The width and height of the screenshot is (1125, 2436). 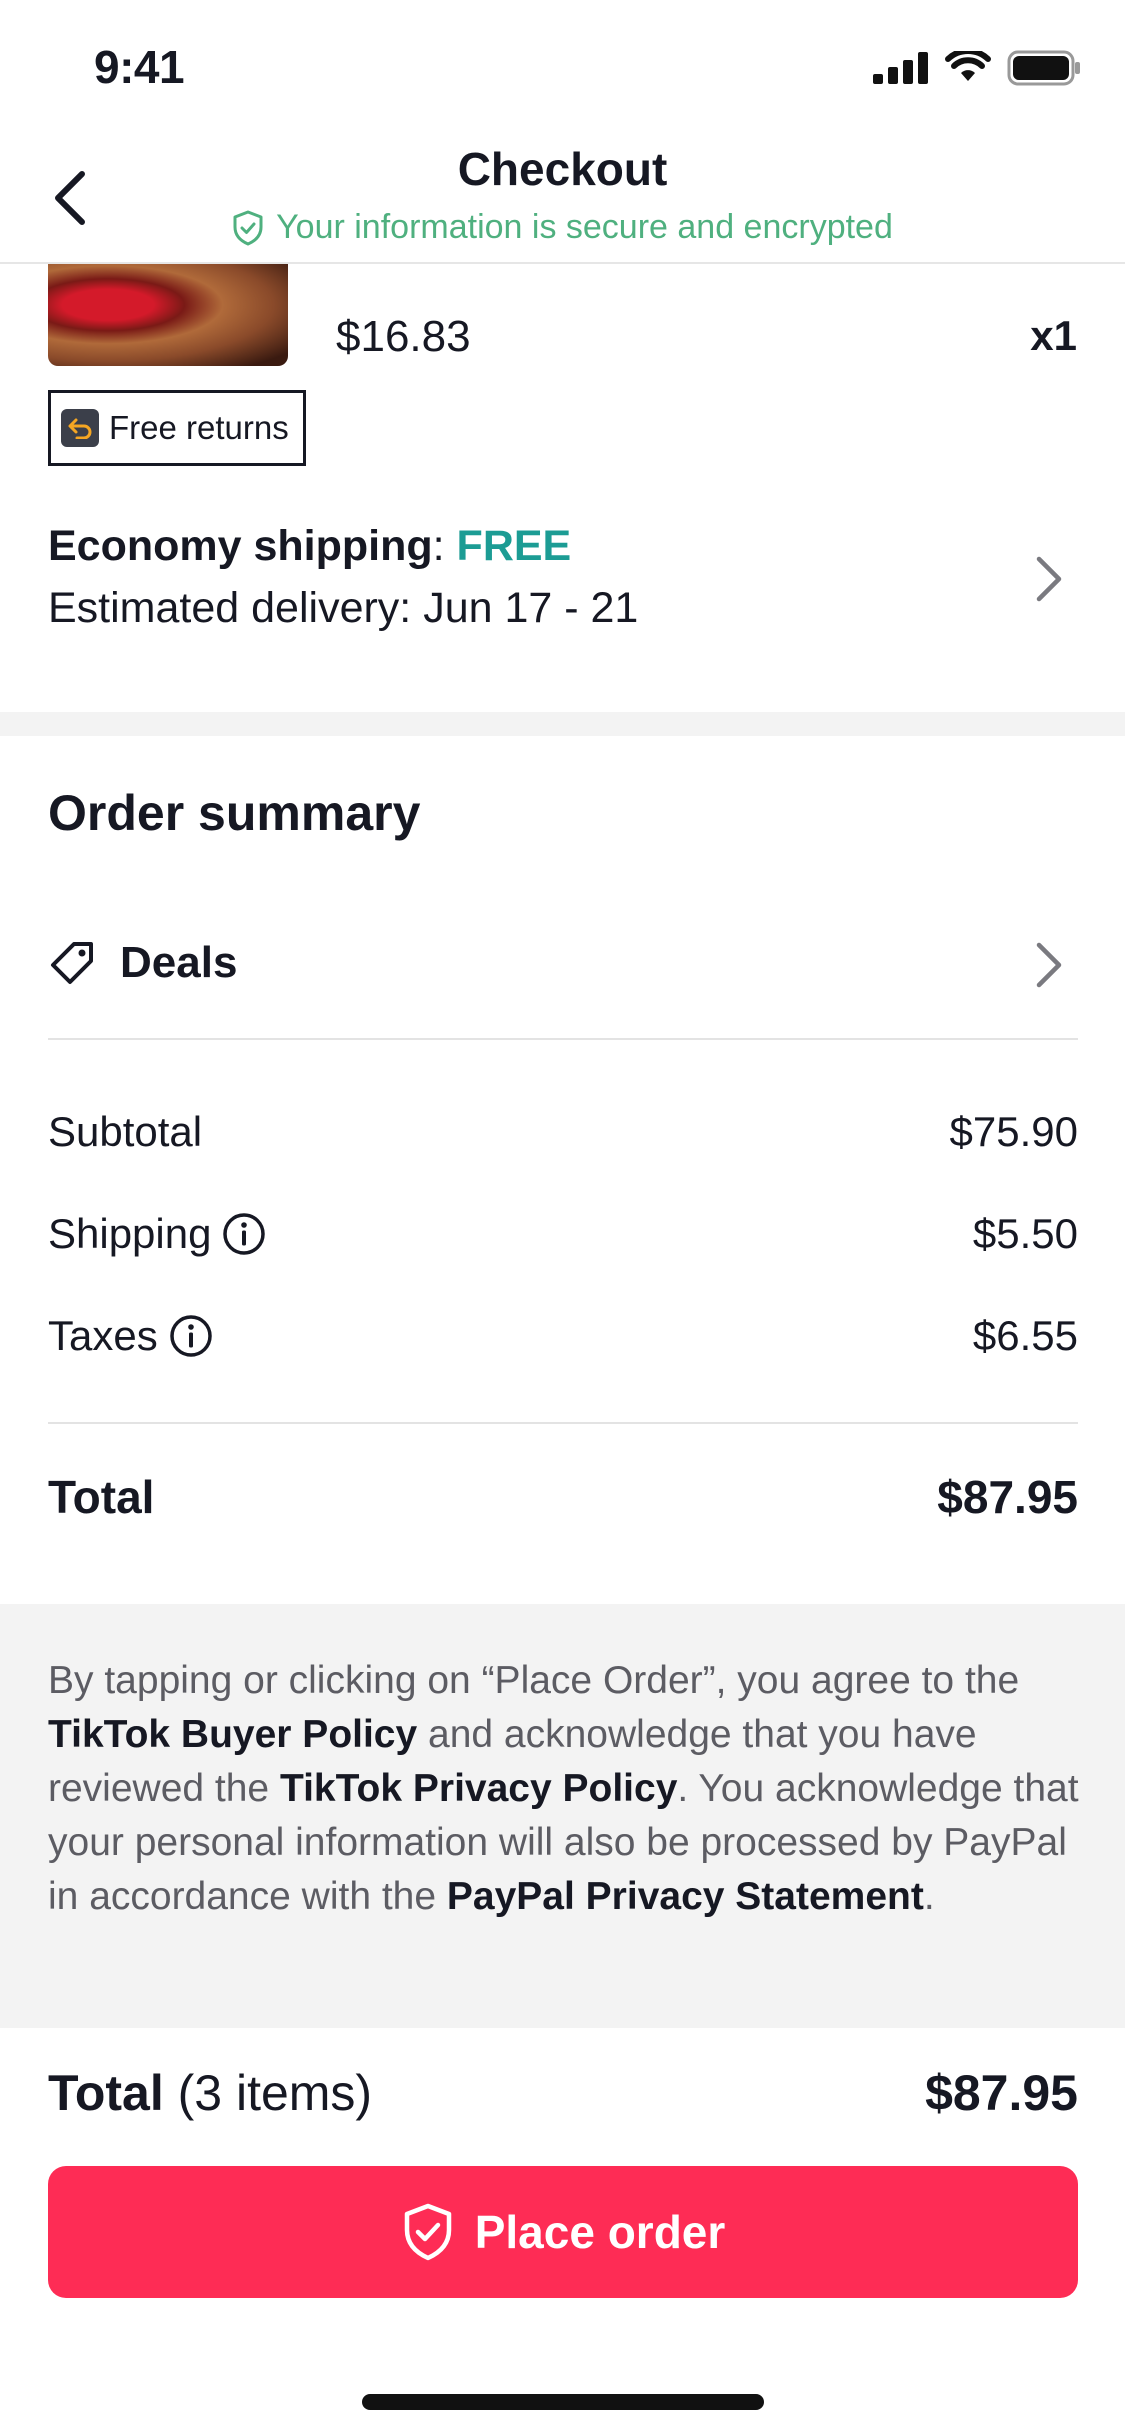 What do you see at coordinates (929, 1896) in the screenshot?
I see `legal-part-4: .` at bounding box center [929, 1896].